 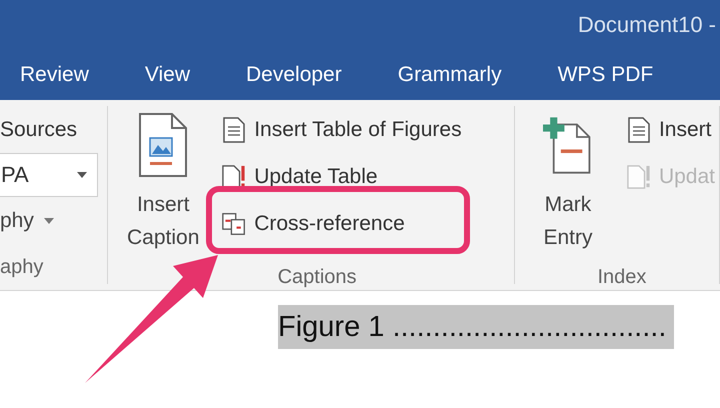 What do you see at coordinates (450, 75) in the screenshot?
I see `ribbon-tab: Grammarly` at bounding box center [450, 75].